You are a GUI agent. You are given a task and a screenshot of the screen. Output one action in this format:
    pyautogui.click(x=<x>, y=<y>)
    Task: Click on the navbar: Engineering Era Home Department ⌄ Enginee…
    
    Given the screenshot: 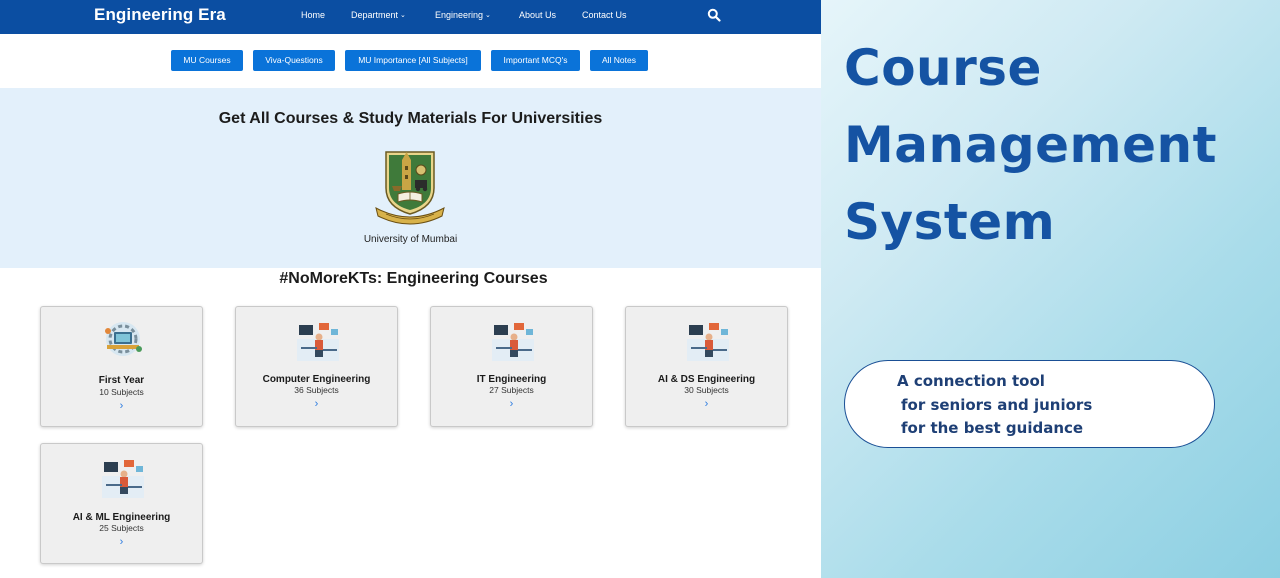 What is the action you would take?
    pyautogui.click(x=410, y=17)
    